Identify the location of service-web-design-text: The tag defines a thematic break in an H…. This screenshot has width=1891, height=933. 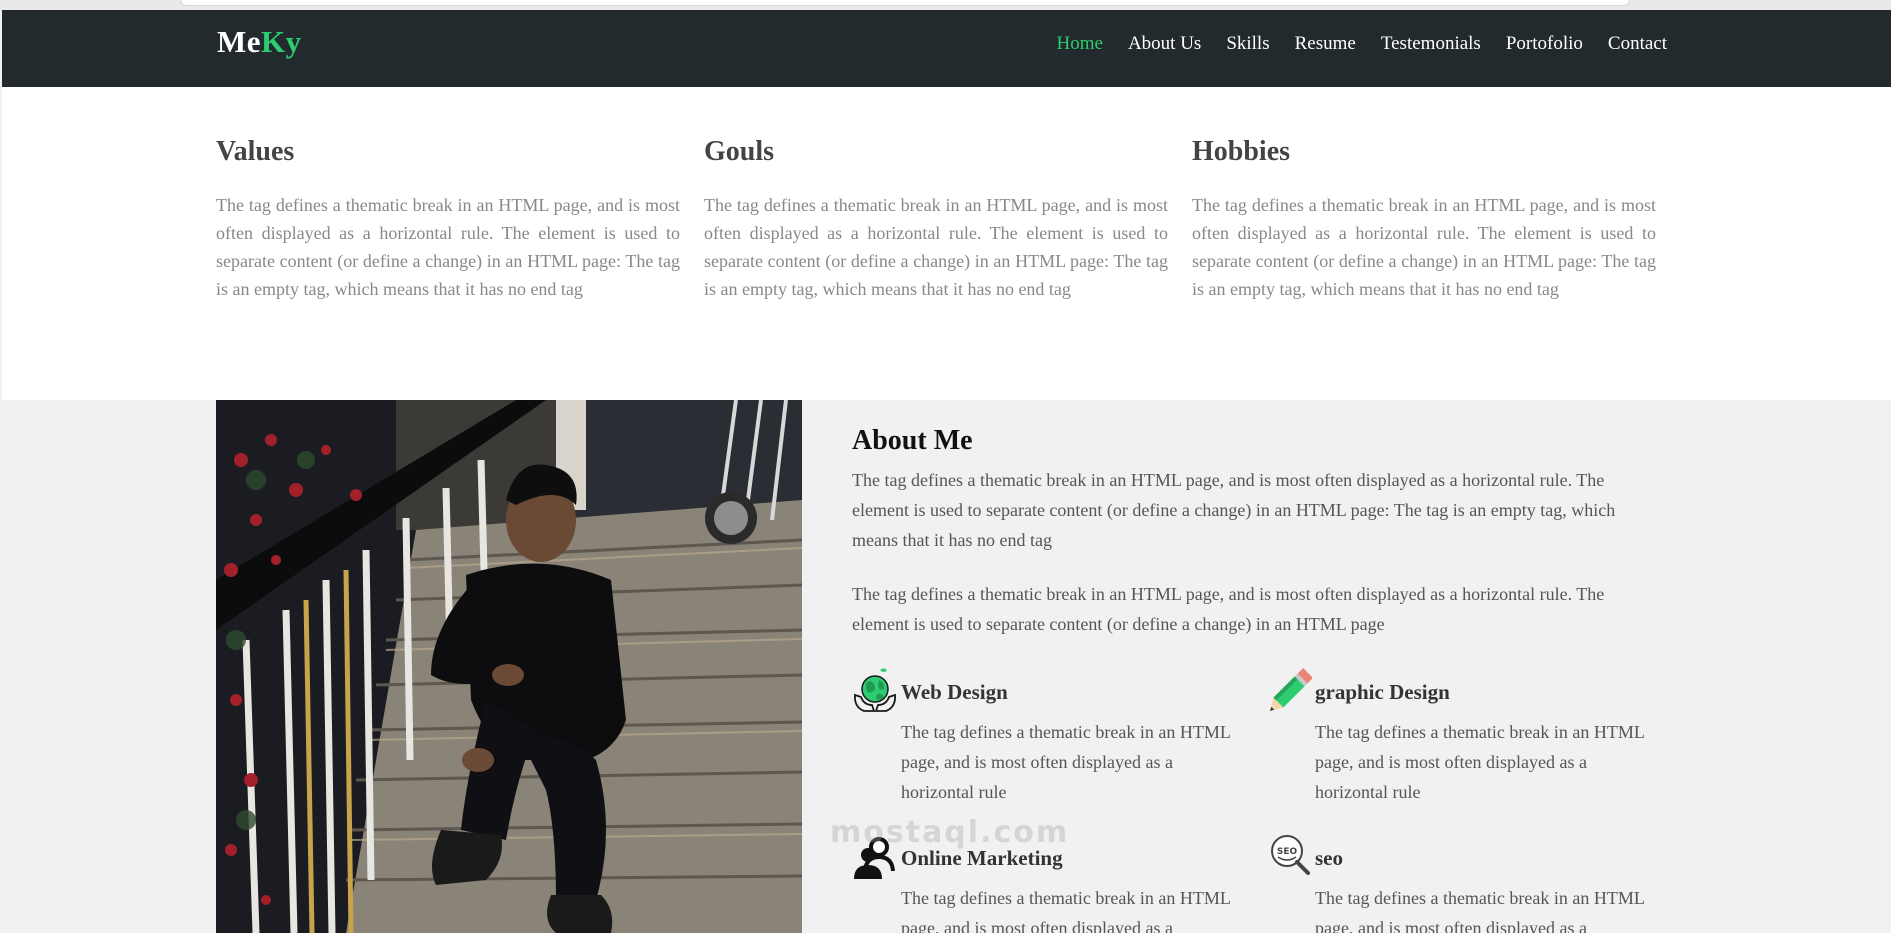
(1066, 762).